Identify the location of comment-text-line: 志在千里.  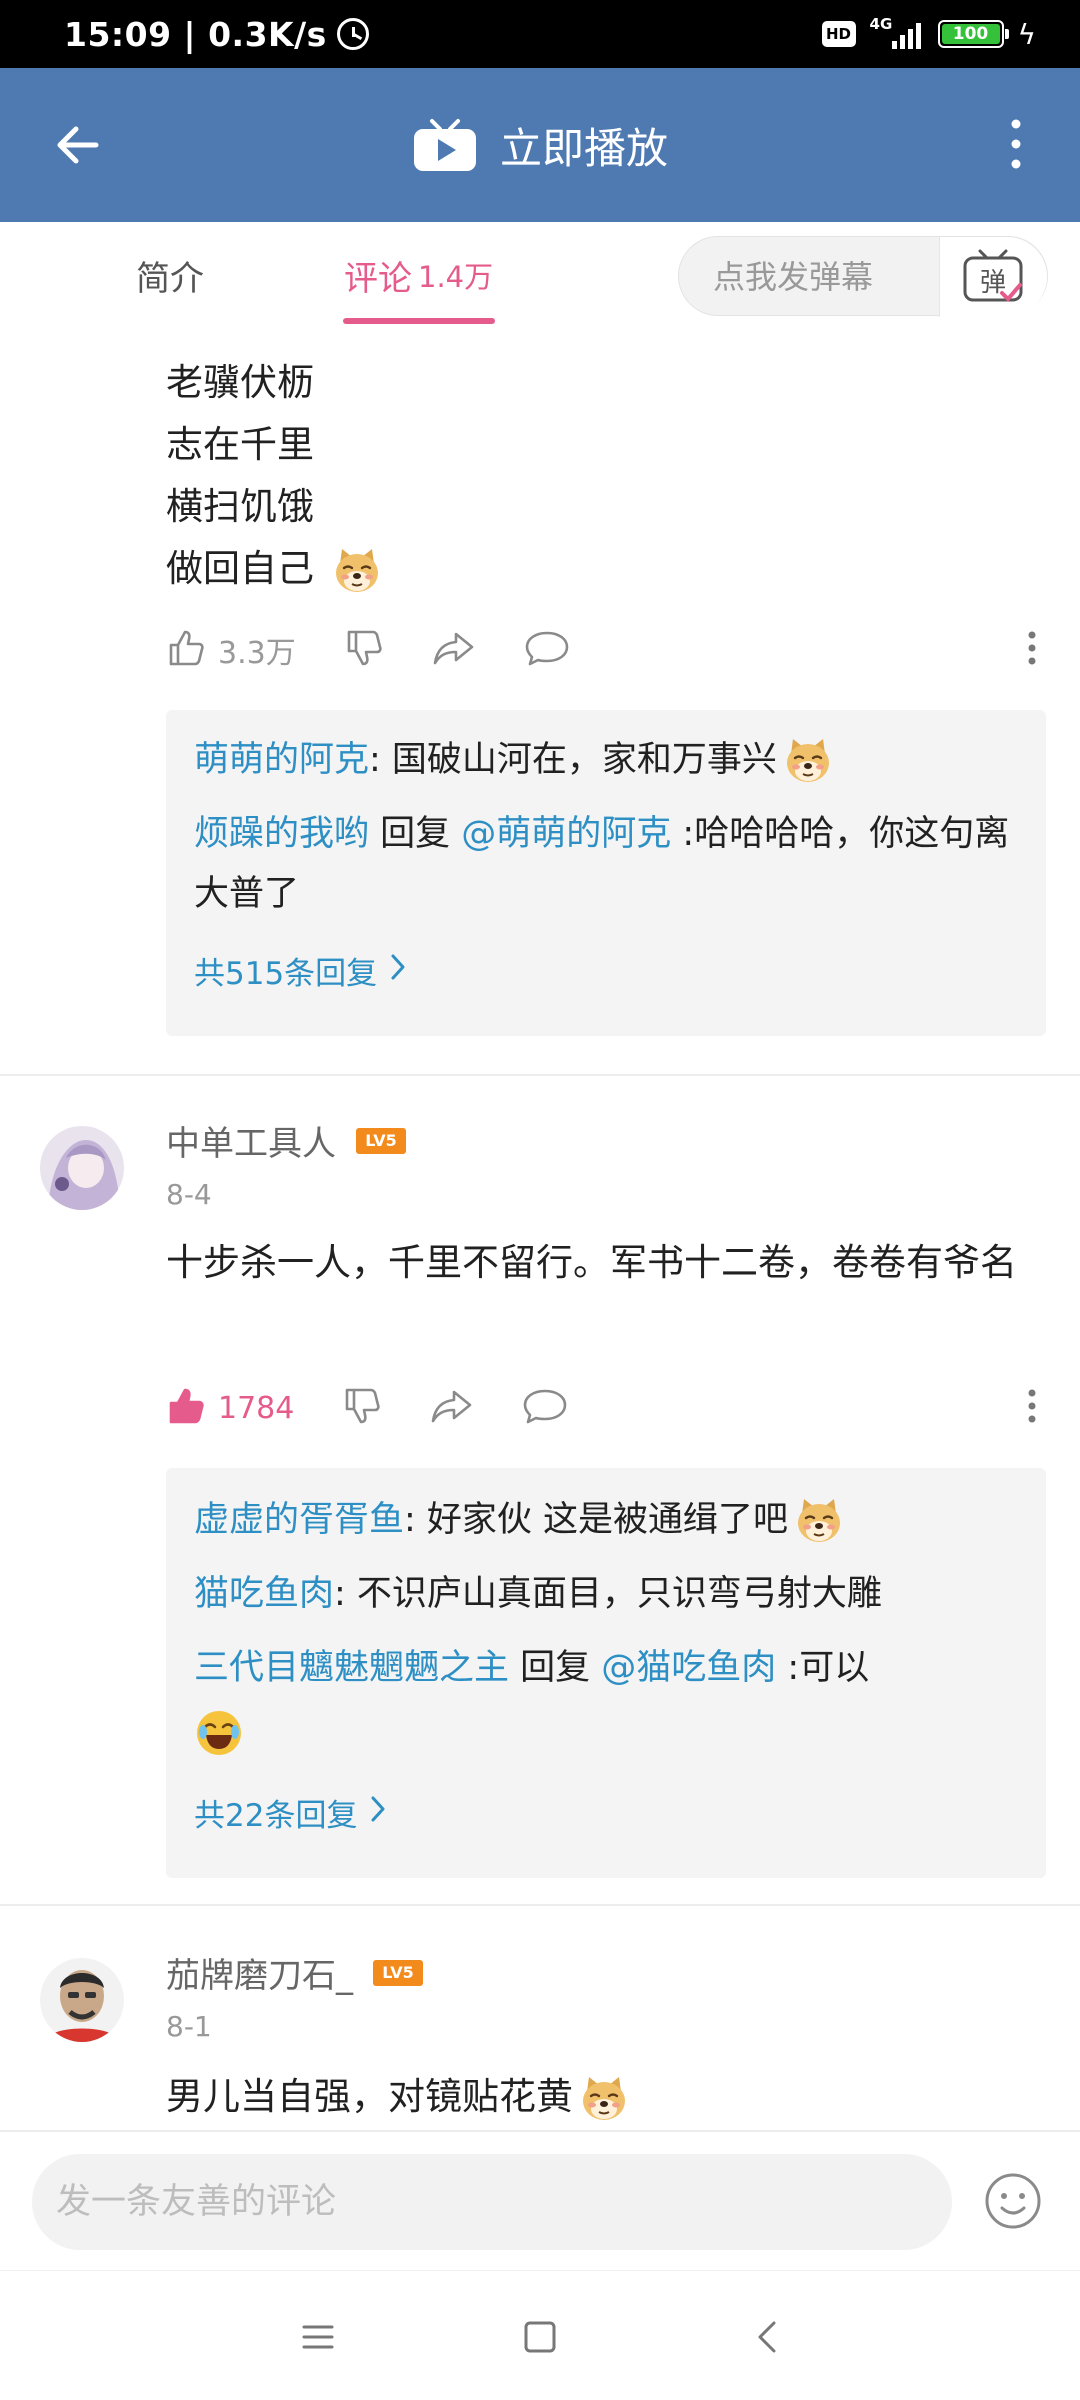
(240, 444).